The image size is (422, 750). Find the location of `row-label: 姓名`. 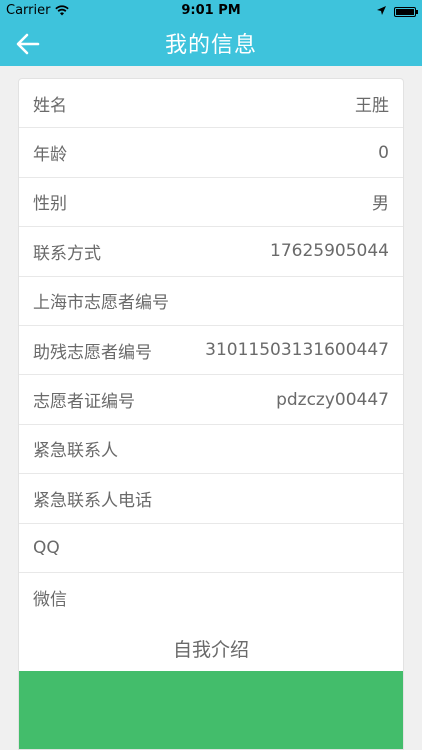

row-label: 姓名 is located at coordinates (50, 105).